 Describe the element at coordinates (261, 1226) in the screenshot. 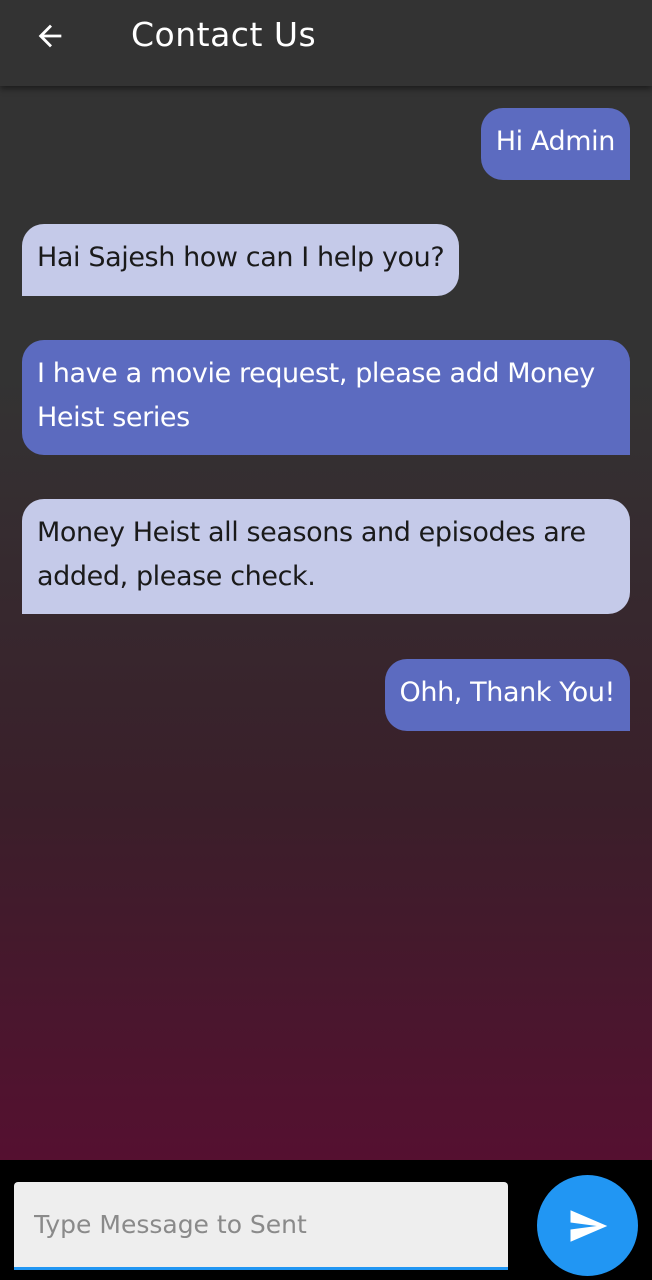

I see `message-input` at that location.